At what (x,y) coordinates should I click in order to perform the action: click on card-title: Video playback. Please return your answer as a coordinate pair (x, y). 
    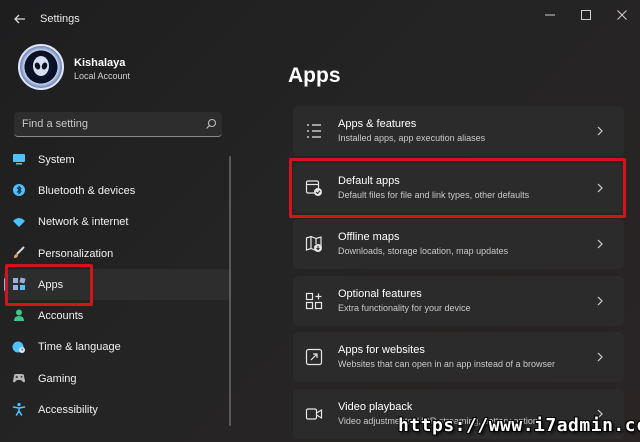
    Looking at the image, I should click on (375, 407).